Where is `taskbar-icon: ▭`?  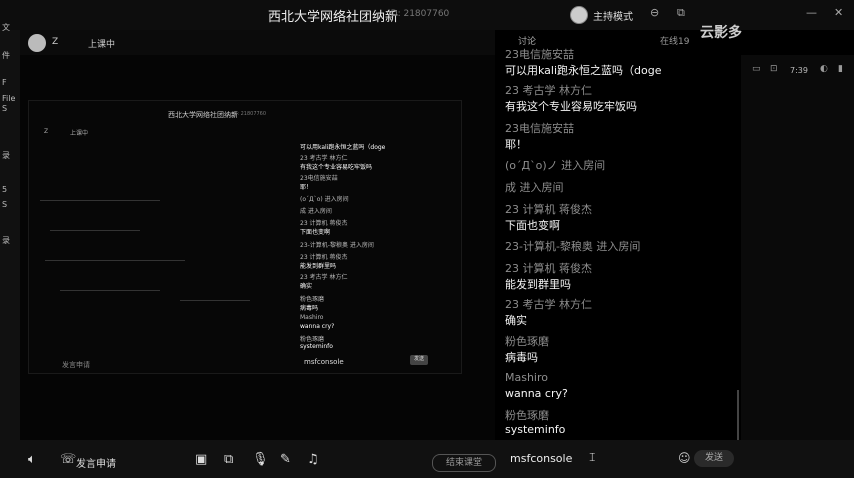
taskbar-icon: ▭ is located at coordinates (756, 69).